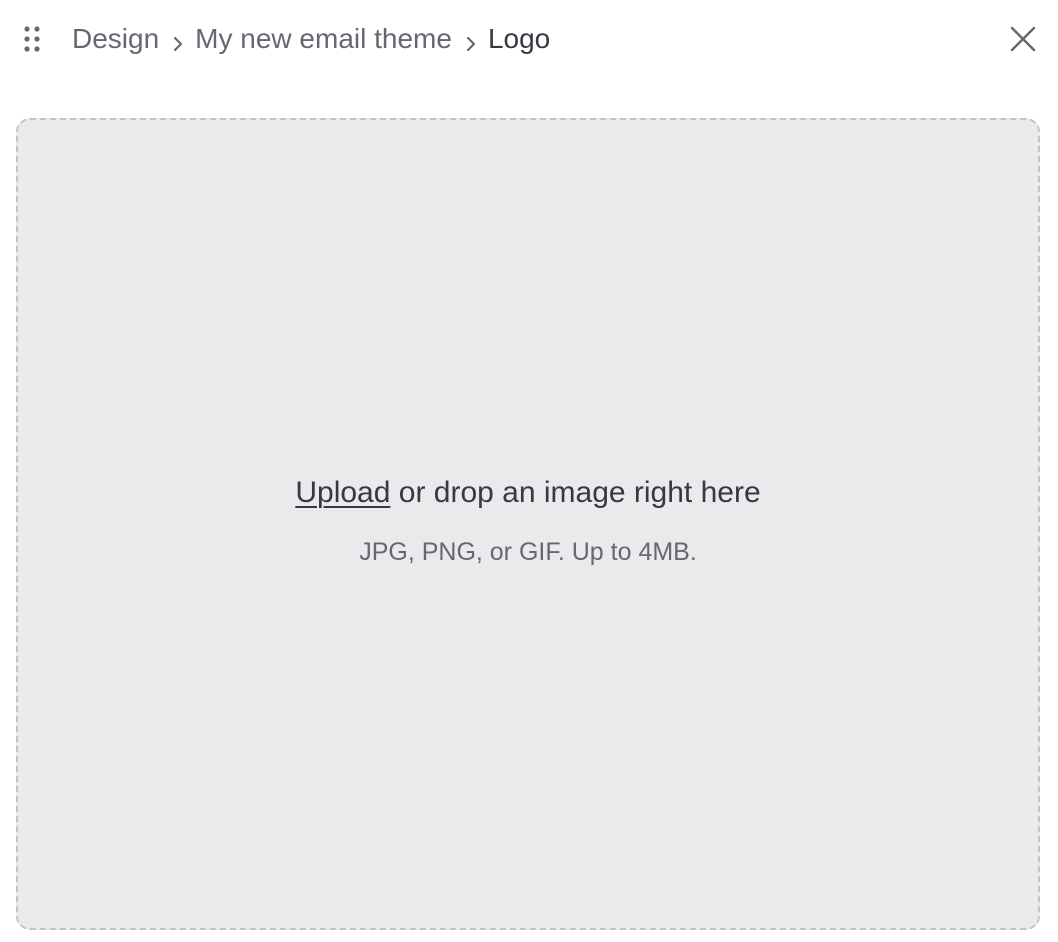 The width and height of the screenshot is (1058, 942). I want to click on close-button, so click(1023, 39).